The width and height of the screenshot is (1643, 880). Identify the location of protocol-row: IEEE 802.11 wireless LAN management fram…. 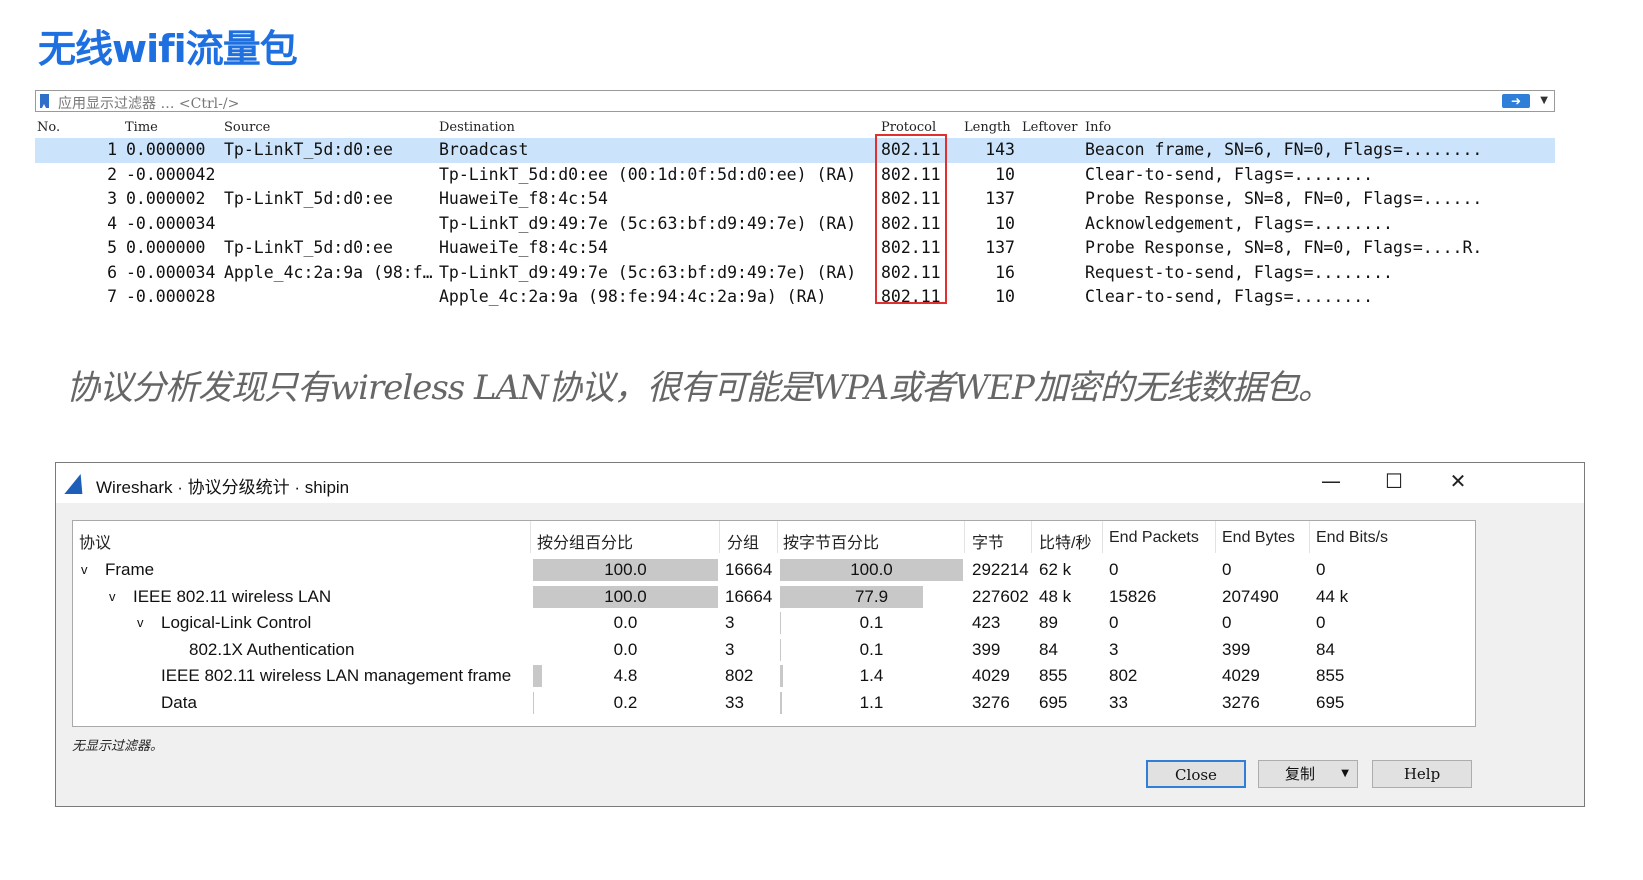
(773, 676).